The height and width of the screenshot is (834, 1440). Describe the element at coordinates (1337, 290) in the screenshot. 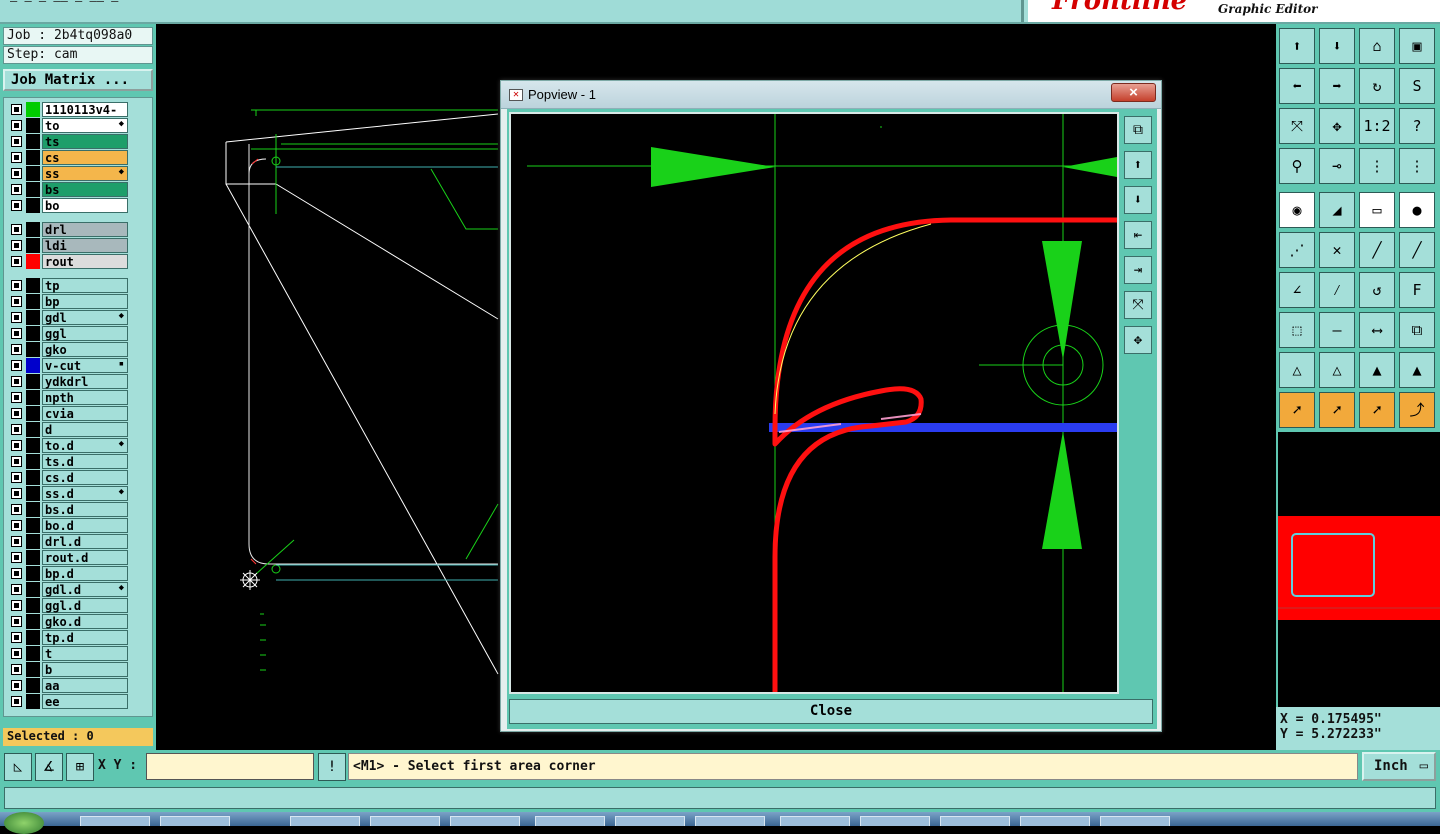

I see `slash-icon: ⁄` at that location.